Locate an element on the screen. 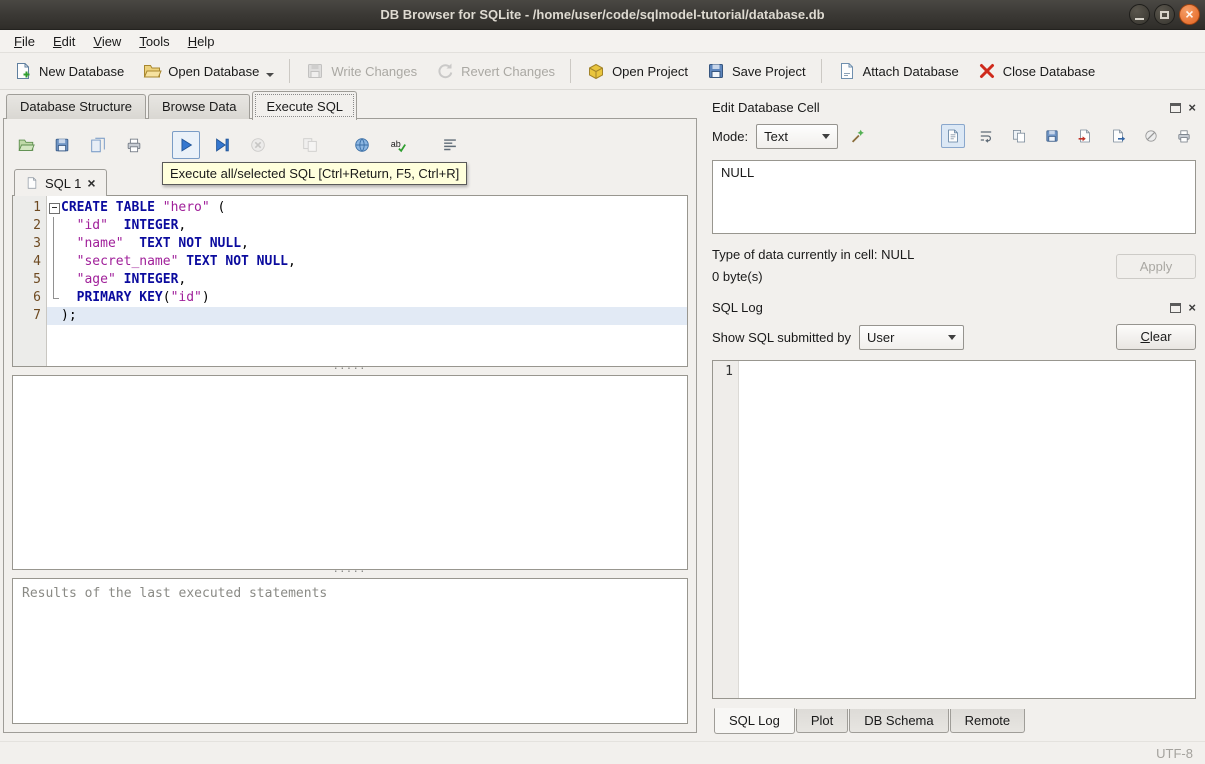 Image resolution: width=1205 pixels, height=764 pixels. tab-database-structure: Database Structure is located at coordinates (76, 106).